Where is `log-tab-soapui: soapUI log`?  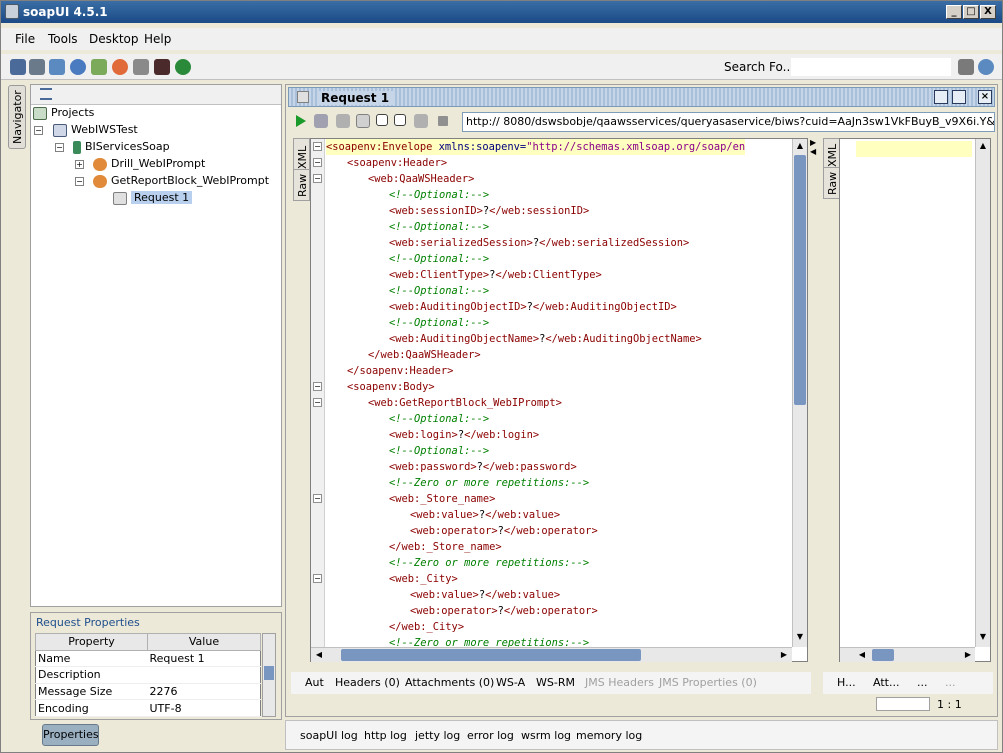 log-tab-soapui: soapUI log is located at coordinates (329, 735).